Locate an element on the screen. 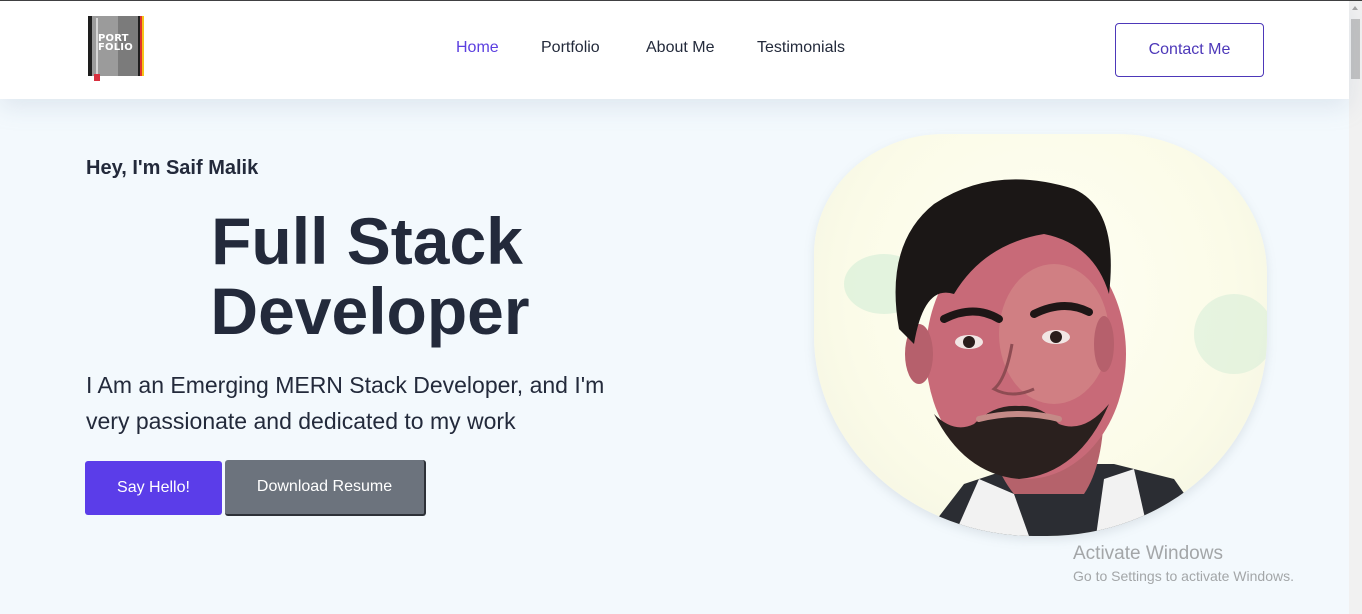 Image resolution: width=1362 pixels, height=614 pixels. nav-link-portfolio: Portfolio is located at coordinates (570, 48).